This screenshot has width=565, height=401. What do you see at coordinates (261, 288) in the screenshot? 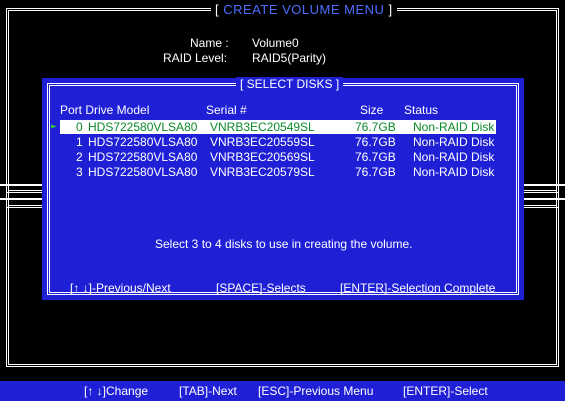
I see `key-space-select: [SPACE]-Selects` at bounding box center [261, 288].